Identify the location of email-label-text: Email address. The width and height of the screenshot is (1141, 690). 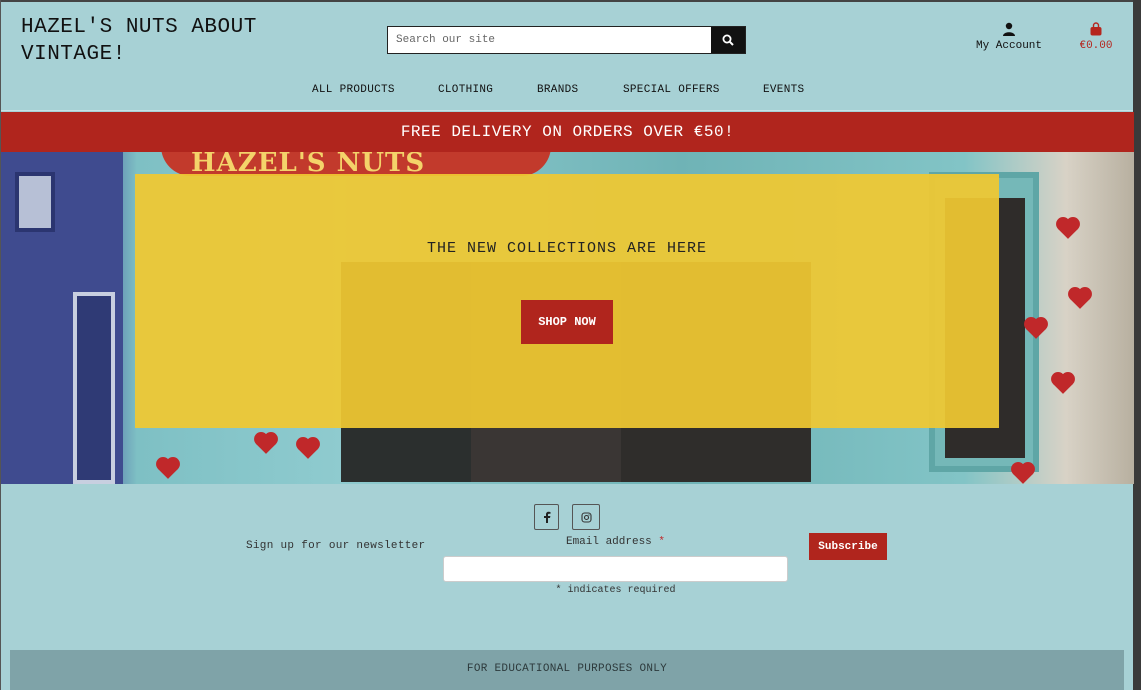
(608, 542).